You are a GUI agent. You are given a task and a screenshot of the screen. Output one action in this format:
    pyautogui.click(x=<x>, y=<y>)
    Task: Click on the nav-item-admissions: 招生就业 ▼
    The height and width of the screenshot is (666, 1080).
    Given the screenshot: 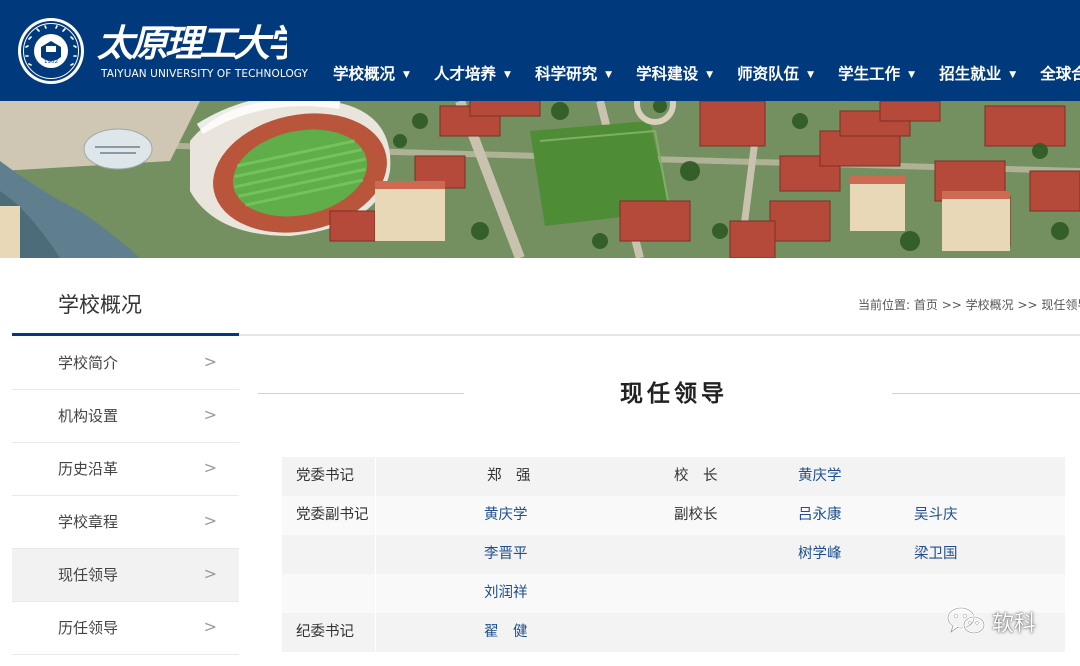 What is the action you would take?
    pyautogui.click(x=977, y=74)
    